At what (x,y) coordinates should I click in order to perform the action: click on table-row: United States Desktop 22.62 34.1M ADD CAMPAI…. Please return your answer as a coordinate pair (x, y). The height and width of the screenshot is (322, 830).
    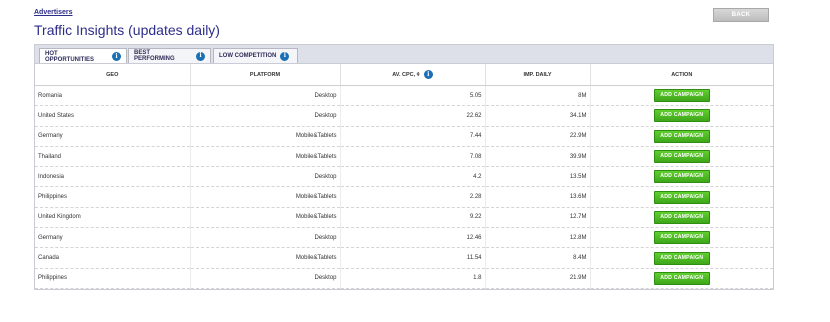
    Looking at the image, I should click on (404, 116).